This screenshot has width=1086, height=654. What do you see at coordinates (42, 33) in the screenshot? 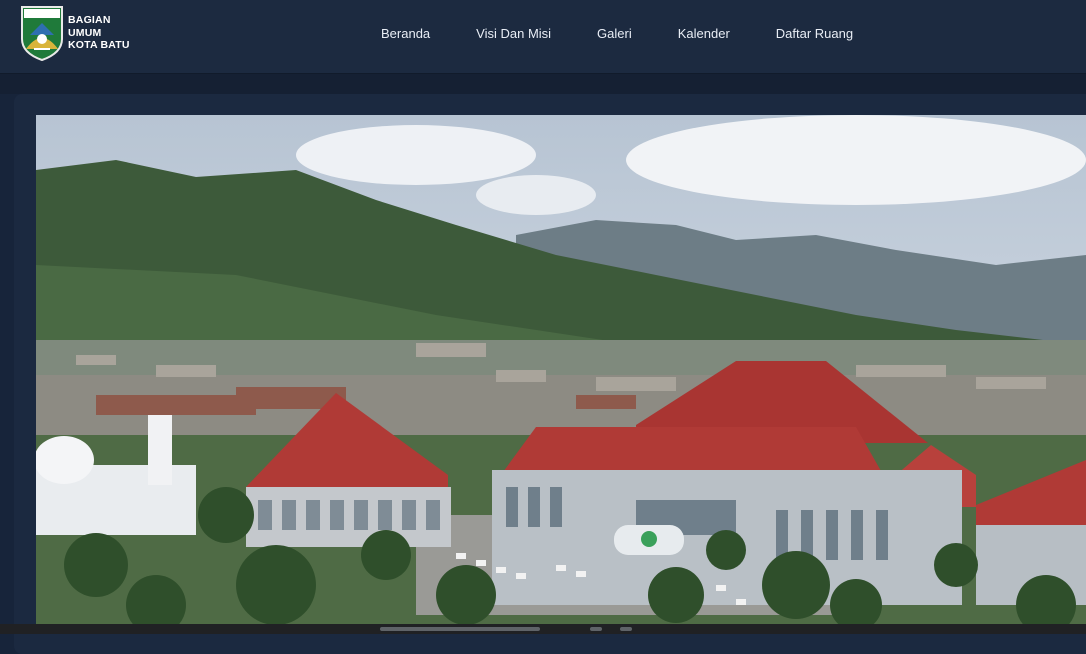
I see `kota-batu-logo-icon` at bounding box center [42, 33].